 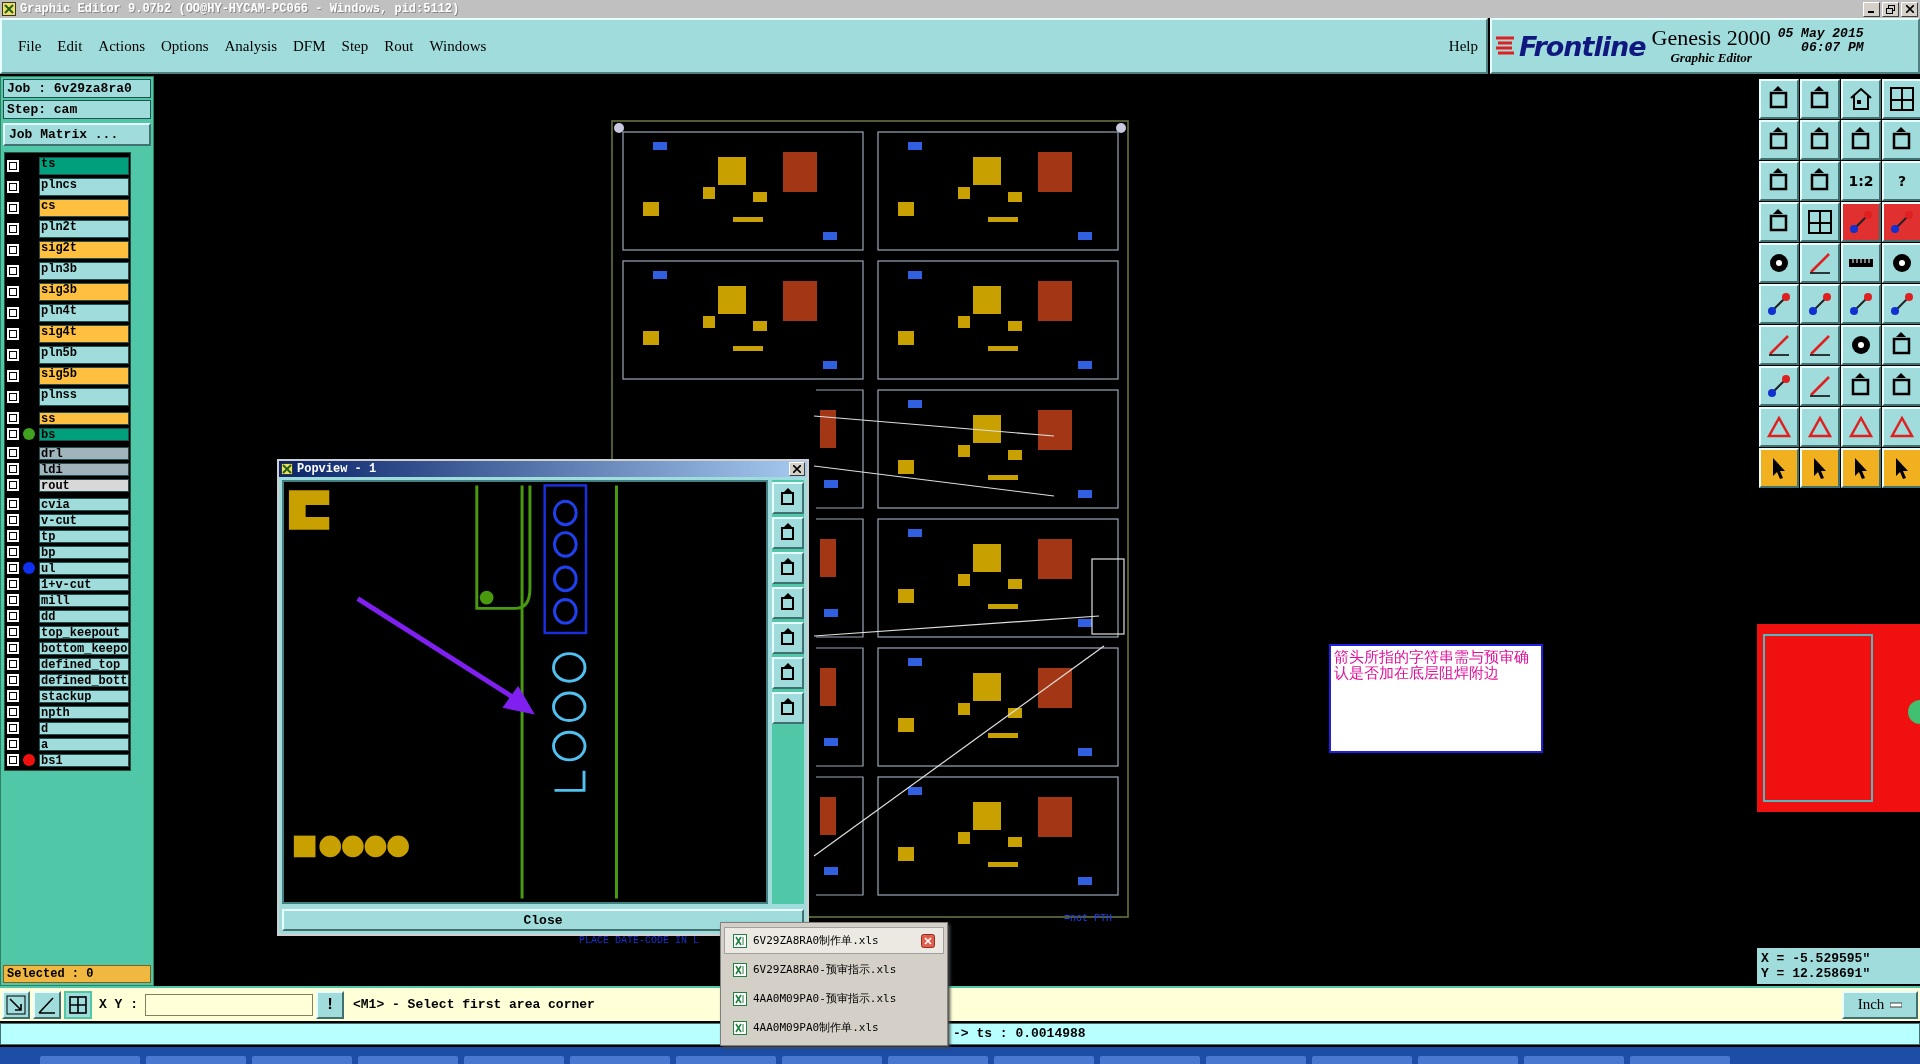 What do you see at coordinates (834, 969) in the screenshot?
I see `recent-file-item: 6V29ZA8RA0-预审指示.xls` at bounding box center [834, 969].